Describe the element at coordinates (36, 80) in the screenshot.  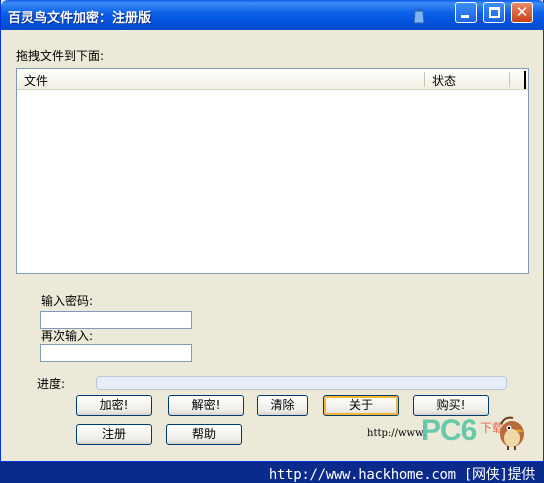
I see `column-header-file: 文件` at that location.